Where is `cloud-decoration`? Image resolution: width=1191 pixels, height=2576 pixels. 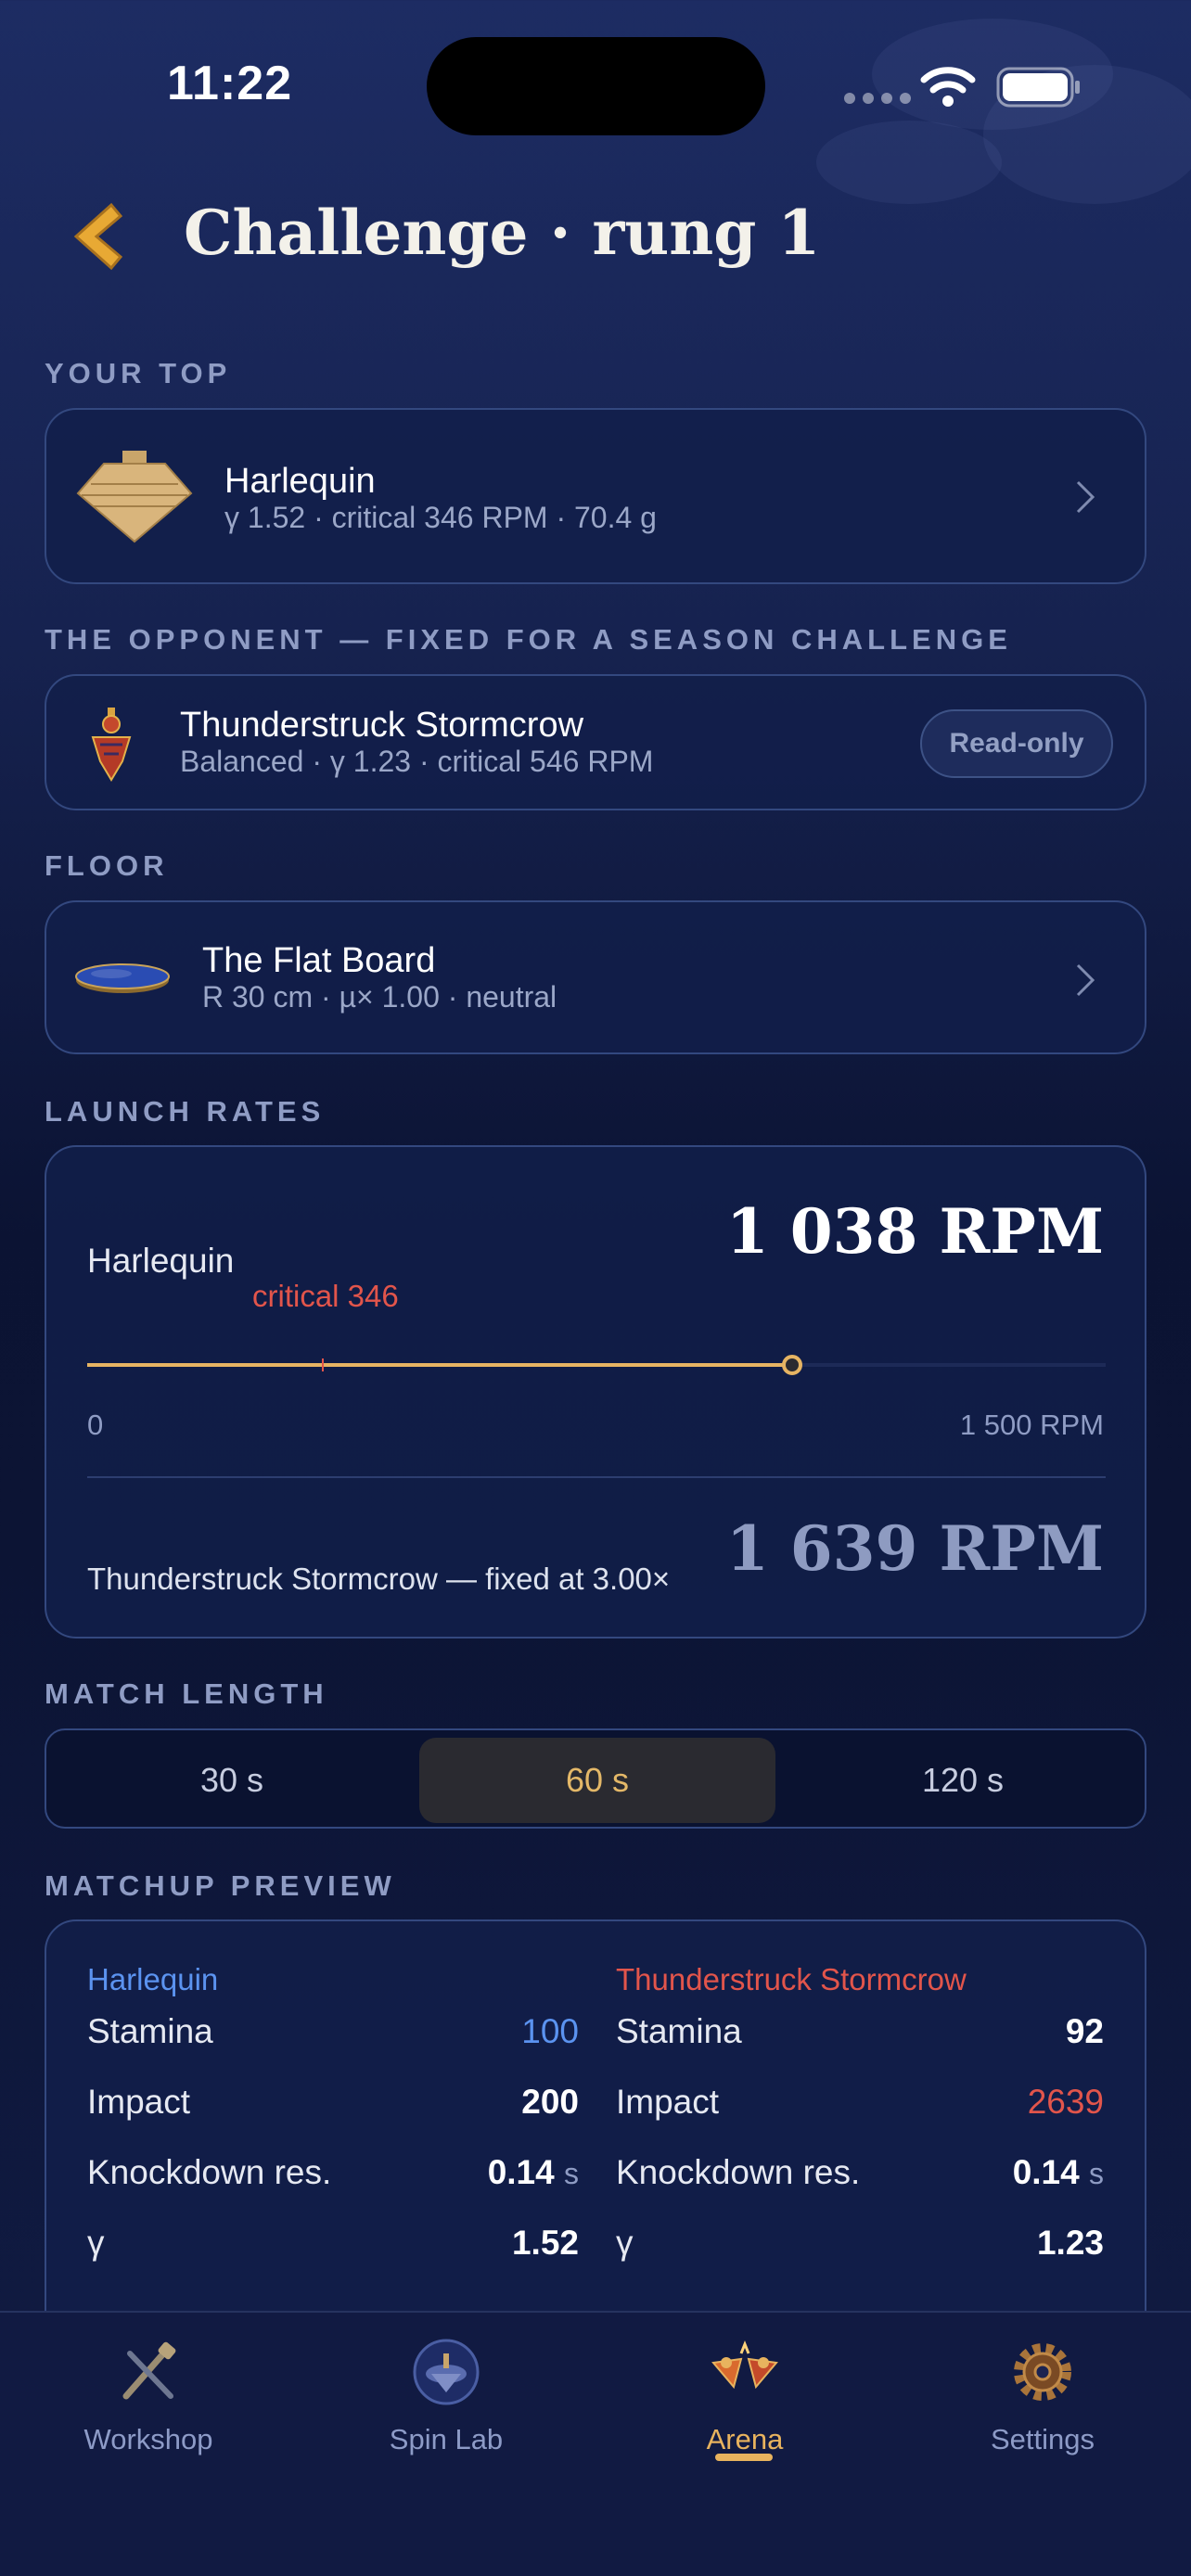 cloud-decoration is located at coordinates (909, 162).